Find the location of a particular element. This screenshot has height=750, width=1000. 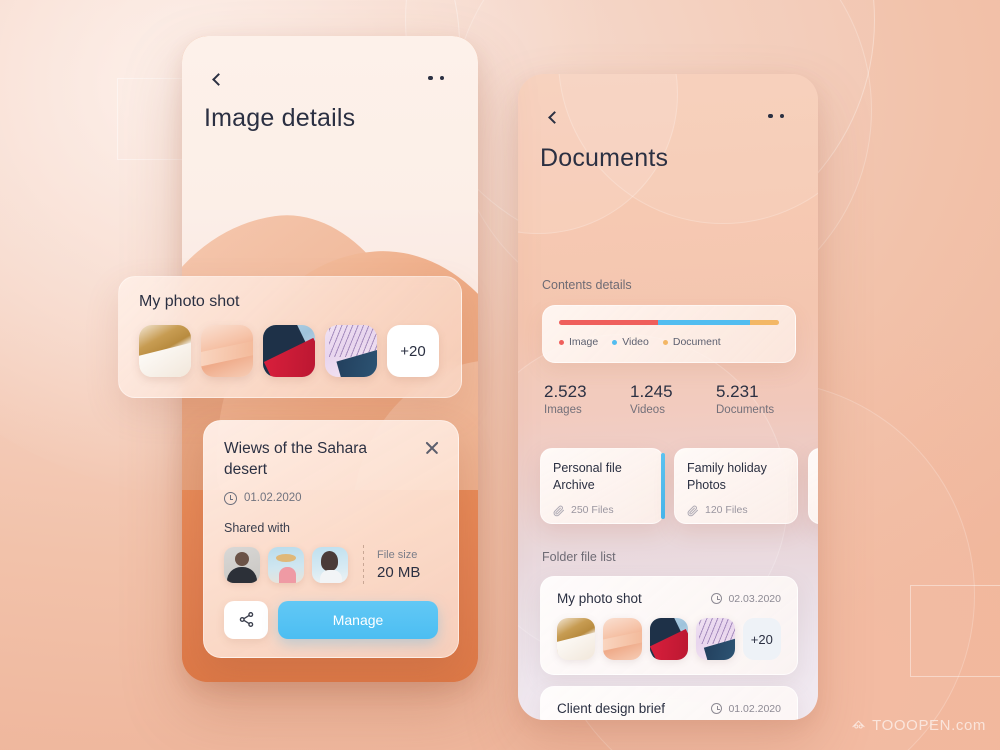

avatar-woman-beach is located at coordinates (330, 564).